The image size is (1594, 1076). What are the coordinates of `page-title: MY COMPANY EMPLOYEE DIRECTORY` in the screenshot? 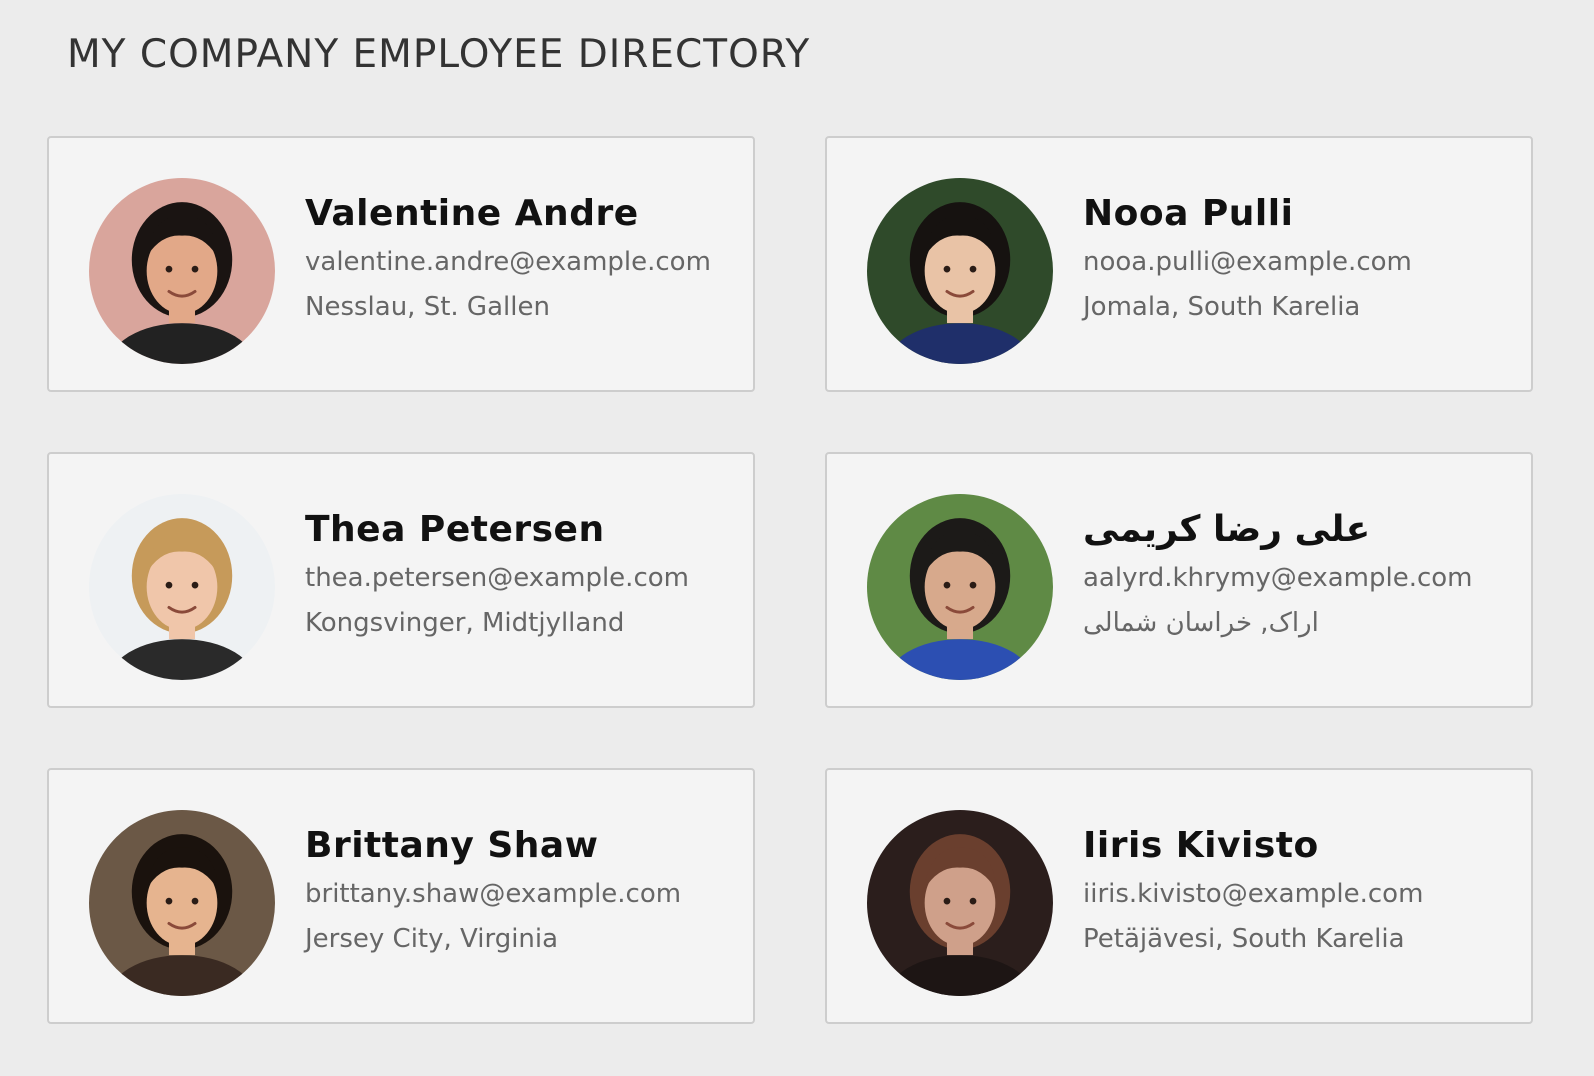 It's located at (439, 54).